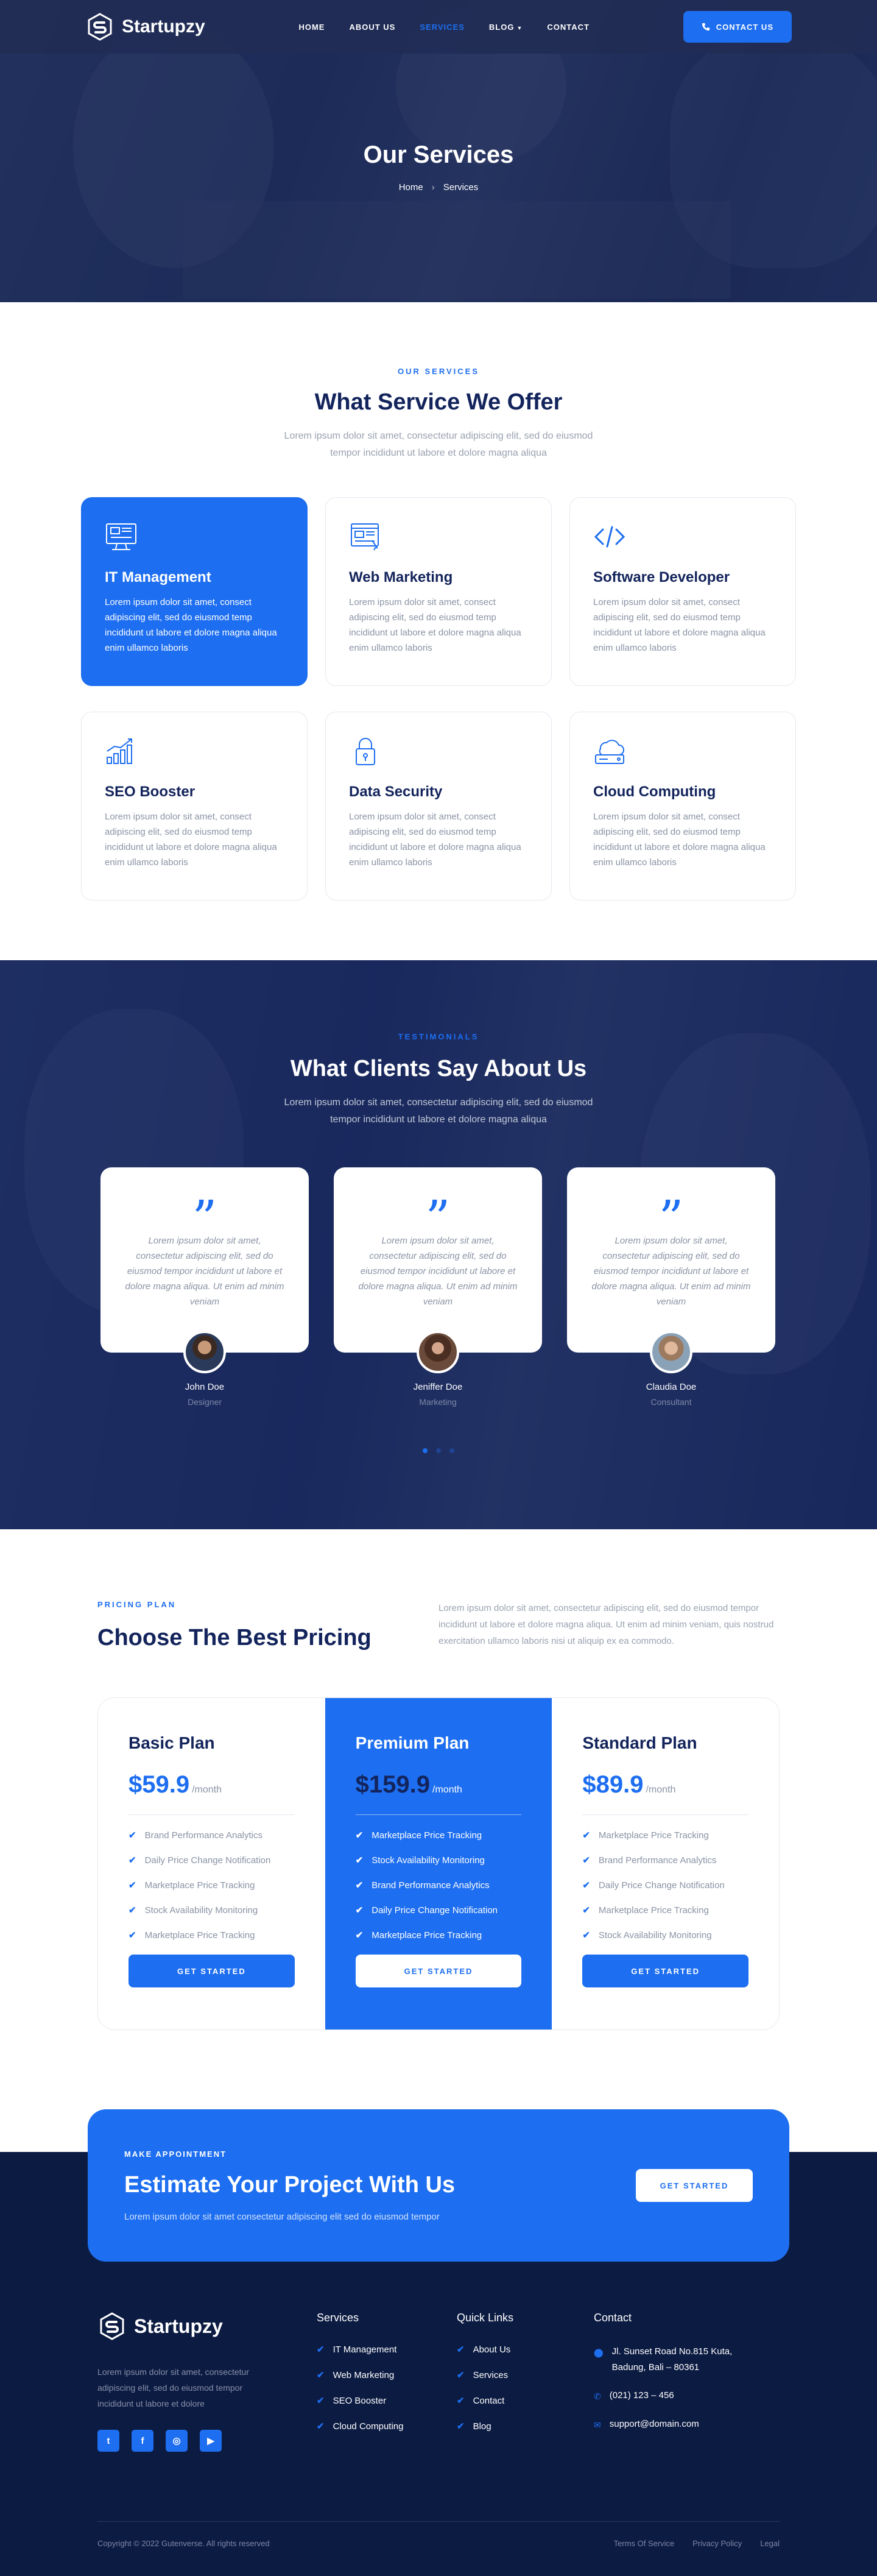  Describe the element at coordinates (525, 2426) in the screenshot. I see `footer-link: ✔ Blog` at that location.